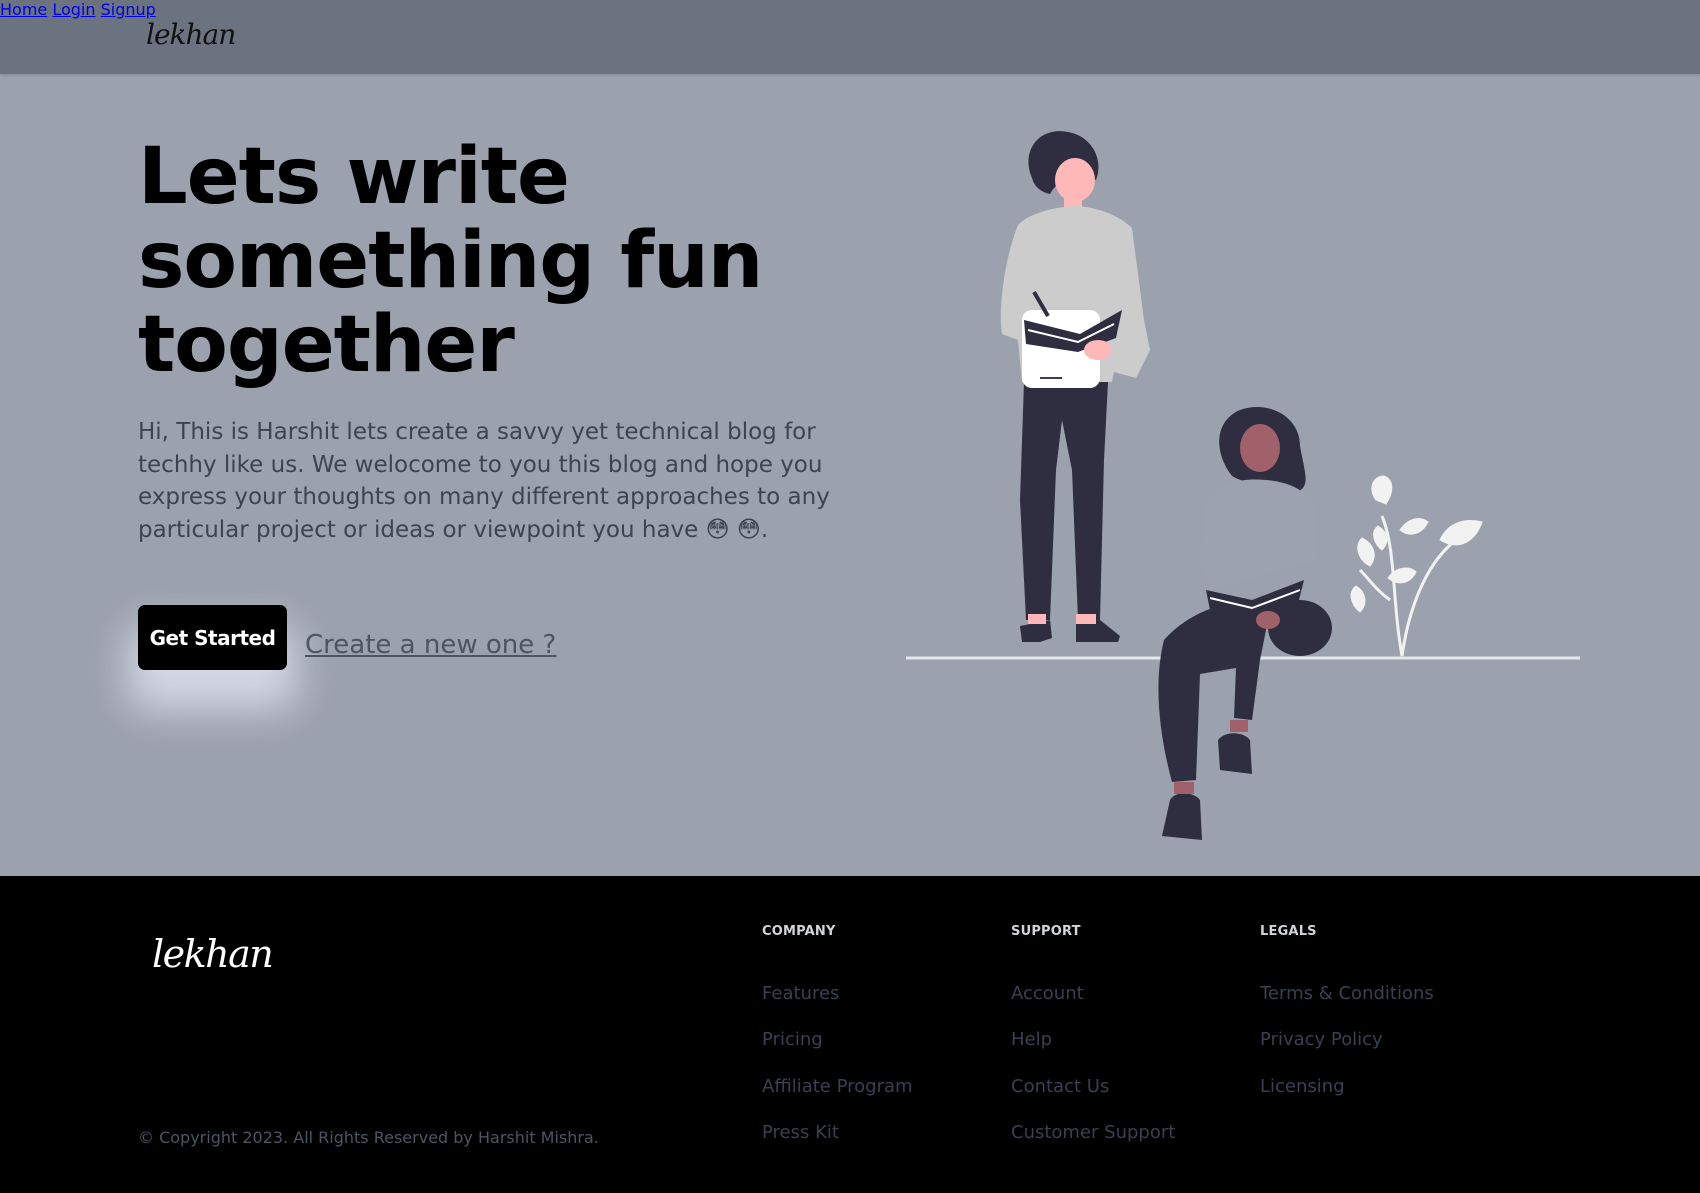 The image size is (1700, 1193). I want to click on footer-brand-logo: lekhan, so click(213, 954).